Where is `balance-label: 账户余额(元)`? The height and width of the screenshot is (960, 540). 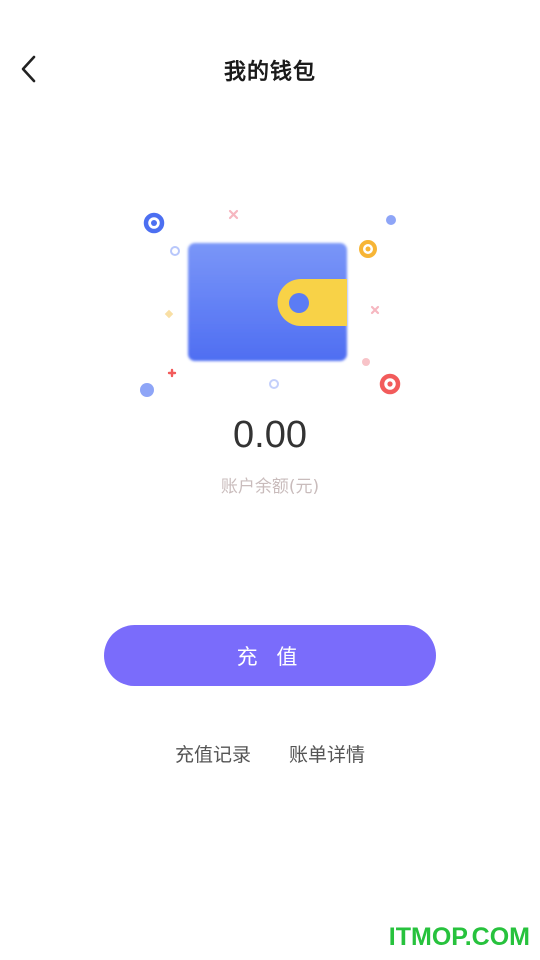
balance-label: 账户余额(元) is located at coordinates (270, 487).